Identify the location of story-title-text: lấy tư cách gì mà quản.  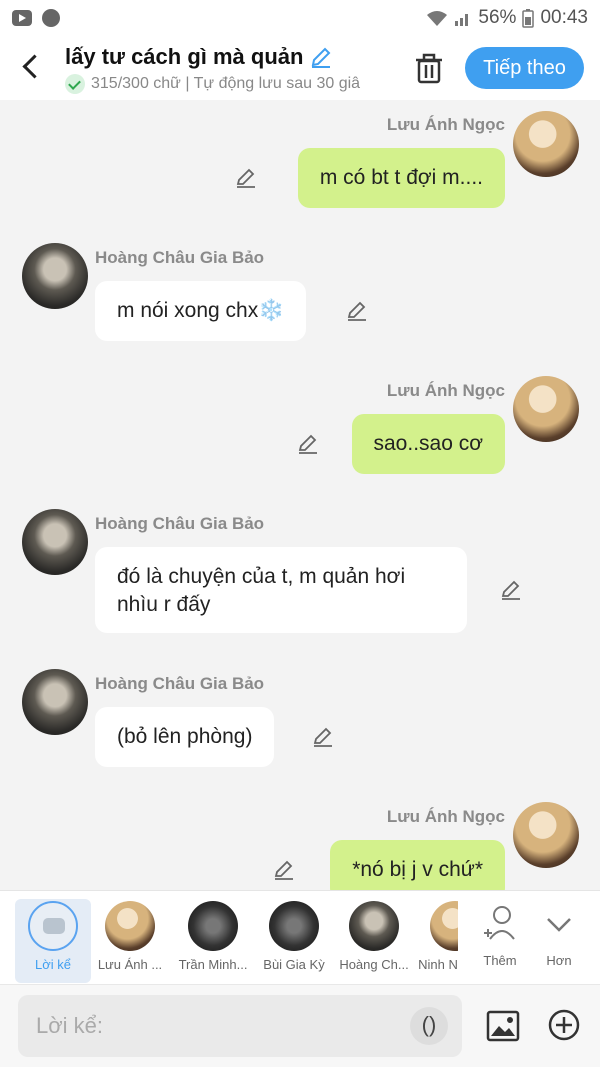
(184, 56).